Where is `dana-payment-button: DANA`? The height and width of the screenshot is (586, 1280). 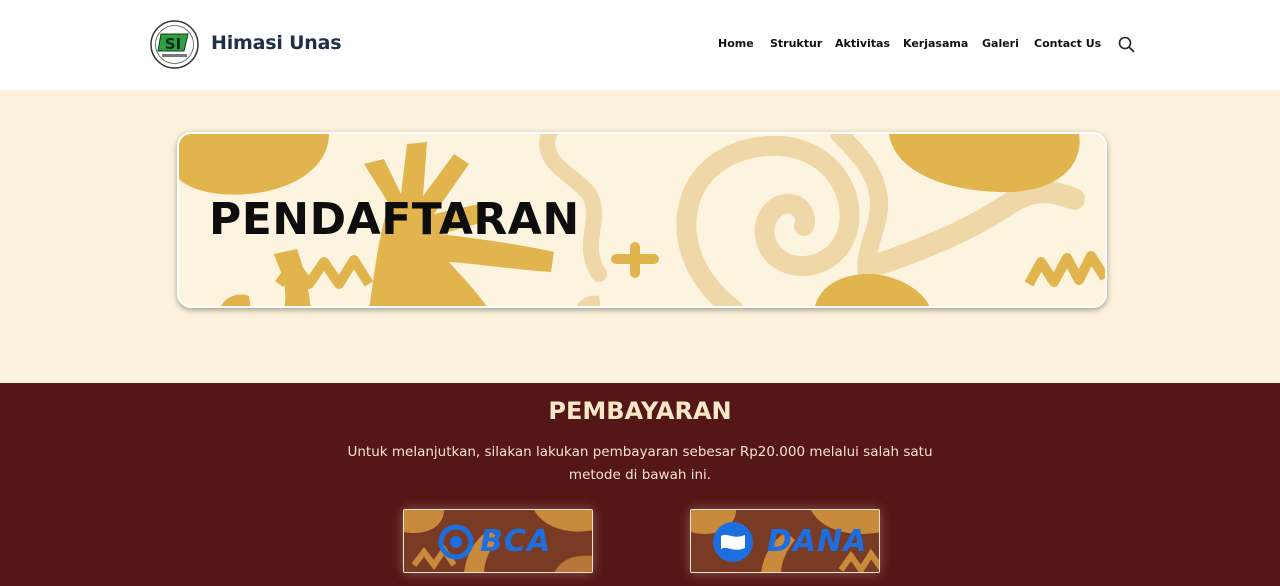
dana-payment-button: DANA is located at coordinates (785, 541).